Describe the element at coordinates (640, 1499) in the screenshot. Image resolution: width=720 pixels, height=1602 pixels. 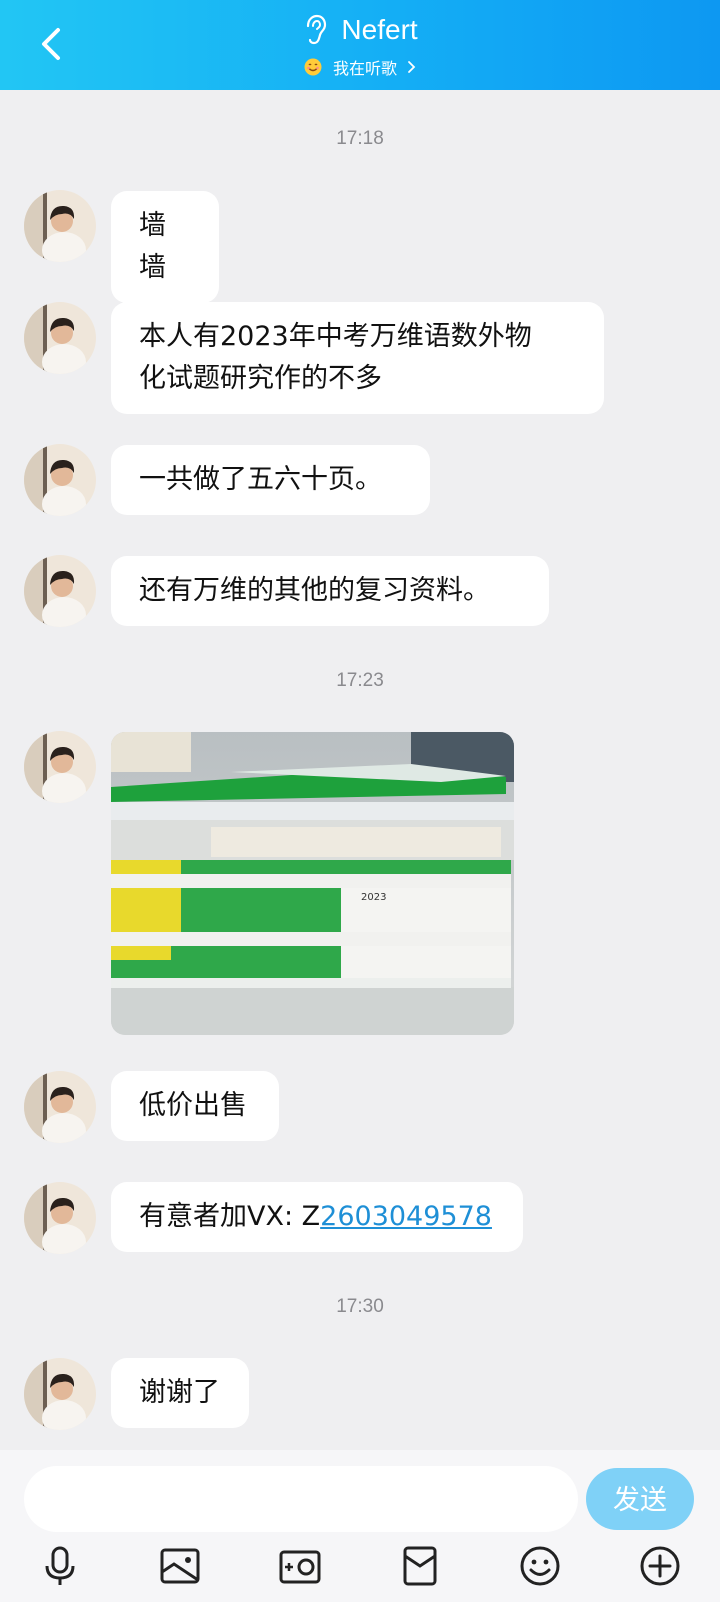
I see `send-button: 发送` at that location.